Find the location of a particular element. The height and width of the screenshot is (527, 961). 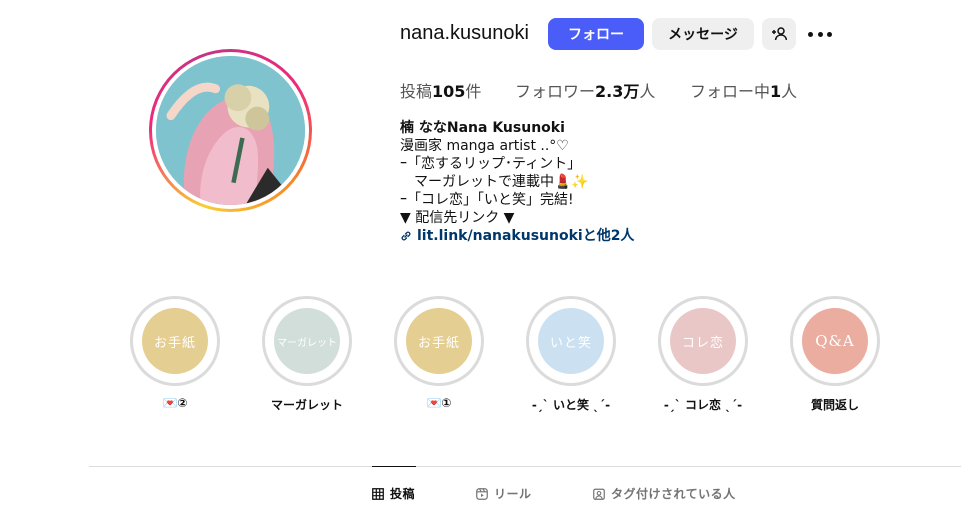

tab-tagged: タグ付けされている人 is located at coordinates (664, 493).